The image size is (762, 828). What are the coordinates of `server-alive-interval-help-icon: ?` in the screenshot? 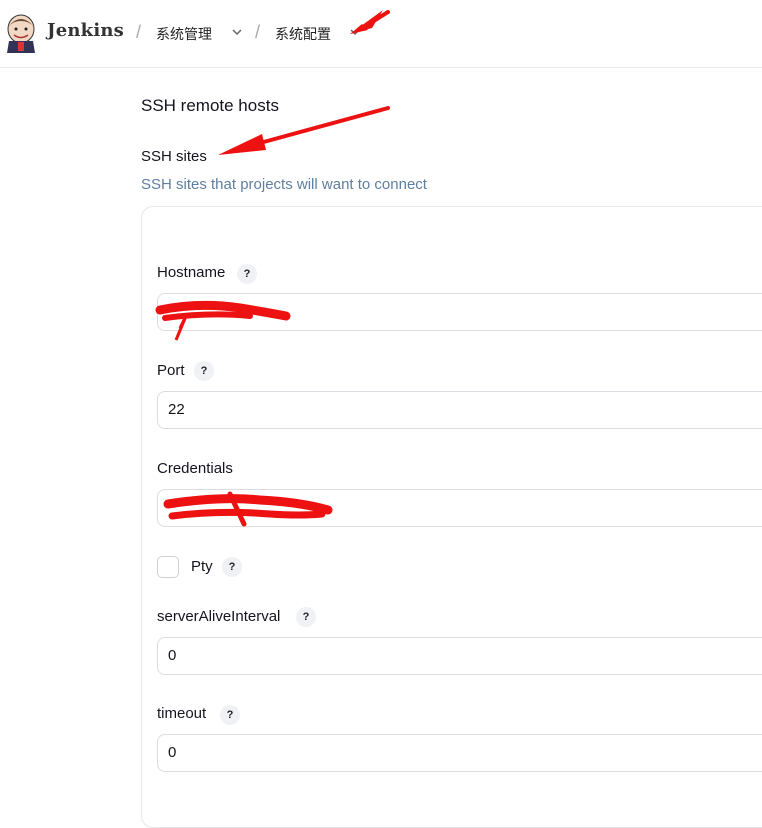 It's located at (306, 617).